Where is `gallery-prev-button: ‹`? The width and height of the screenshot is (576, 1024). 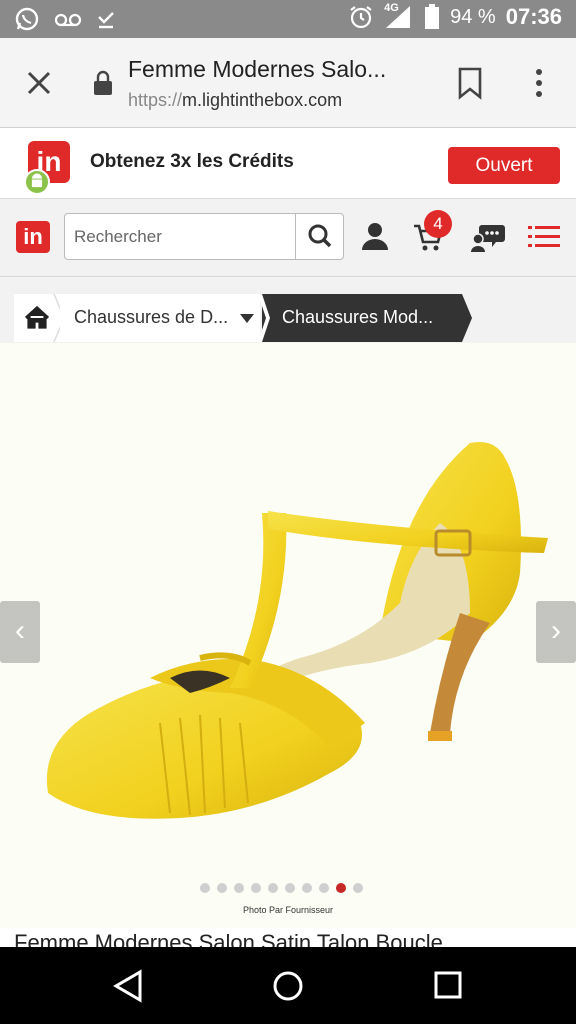 gallery-prev-button: ‹ is located at coordinates (20, 632).